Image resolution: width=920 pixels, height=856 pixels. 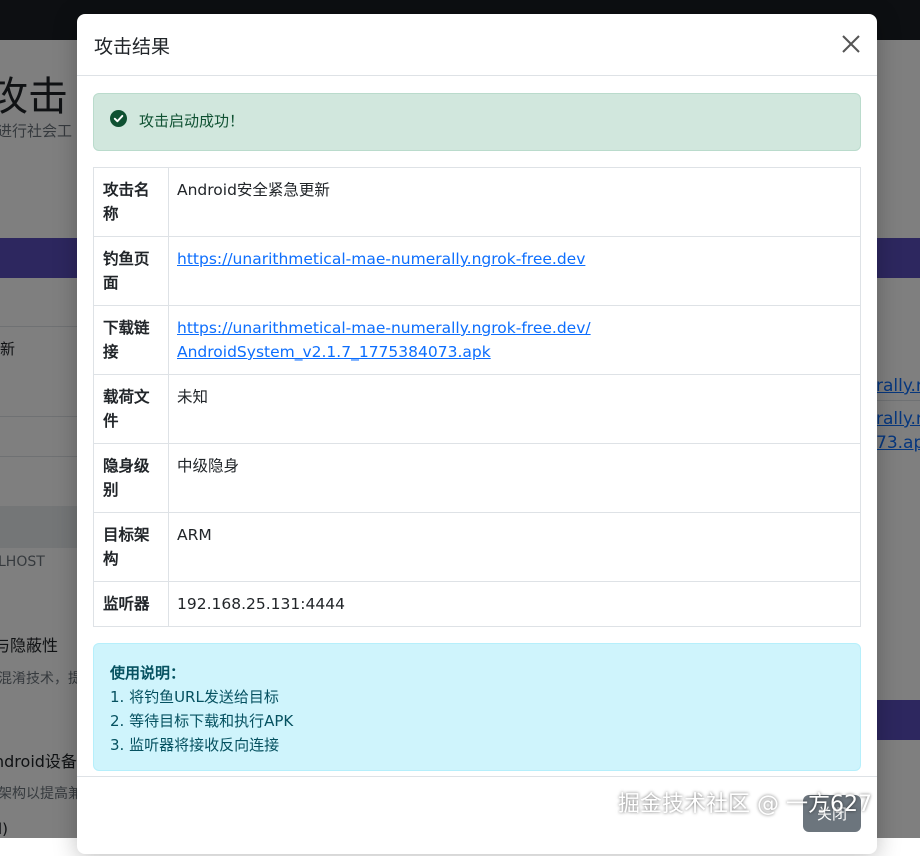 I want to click on table-row: 攻击名称 Android安全紧急更新, so click(x=477, y=202).